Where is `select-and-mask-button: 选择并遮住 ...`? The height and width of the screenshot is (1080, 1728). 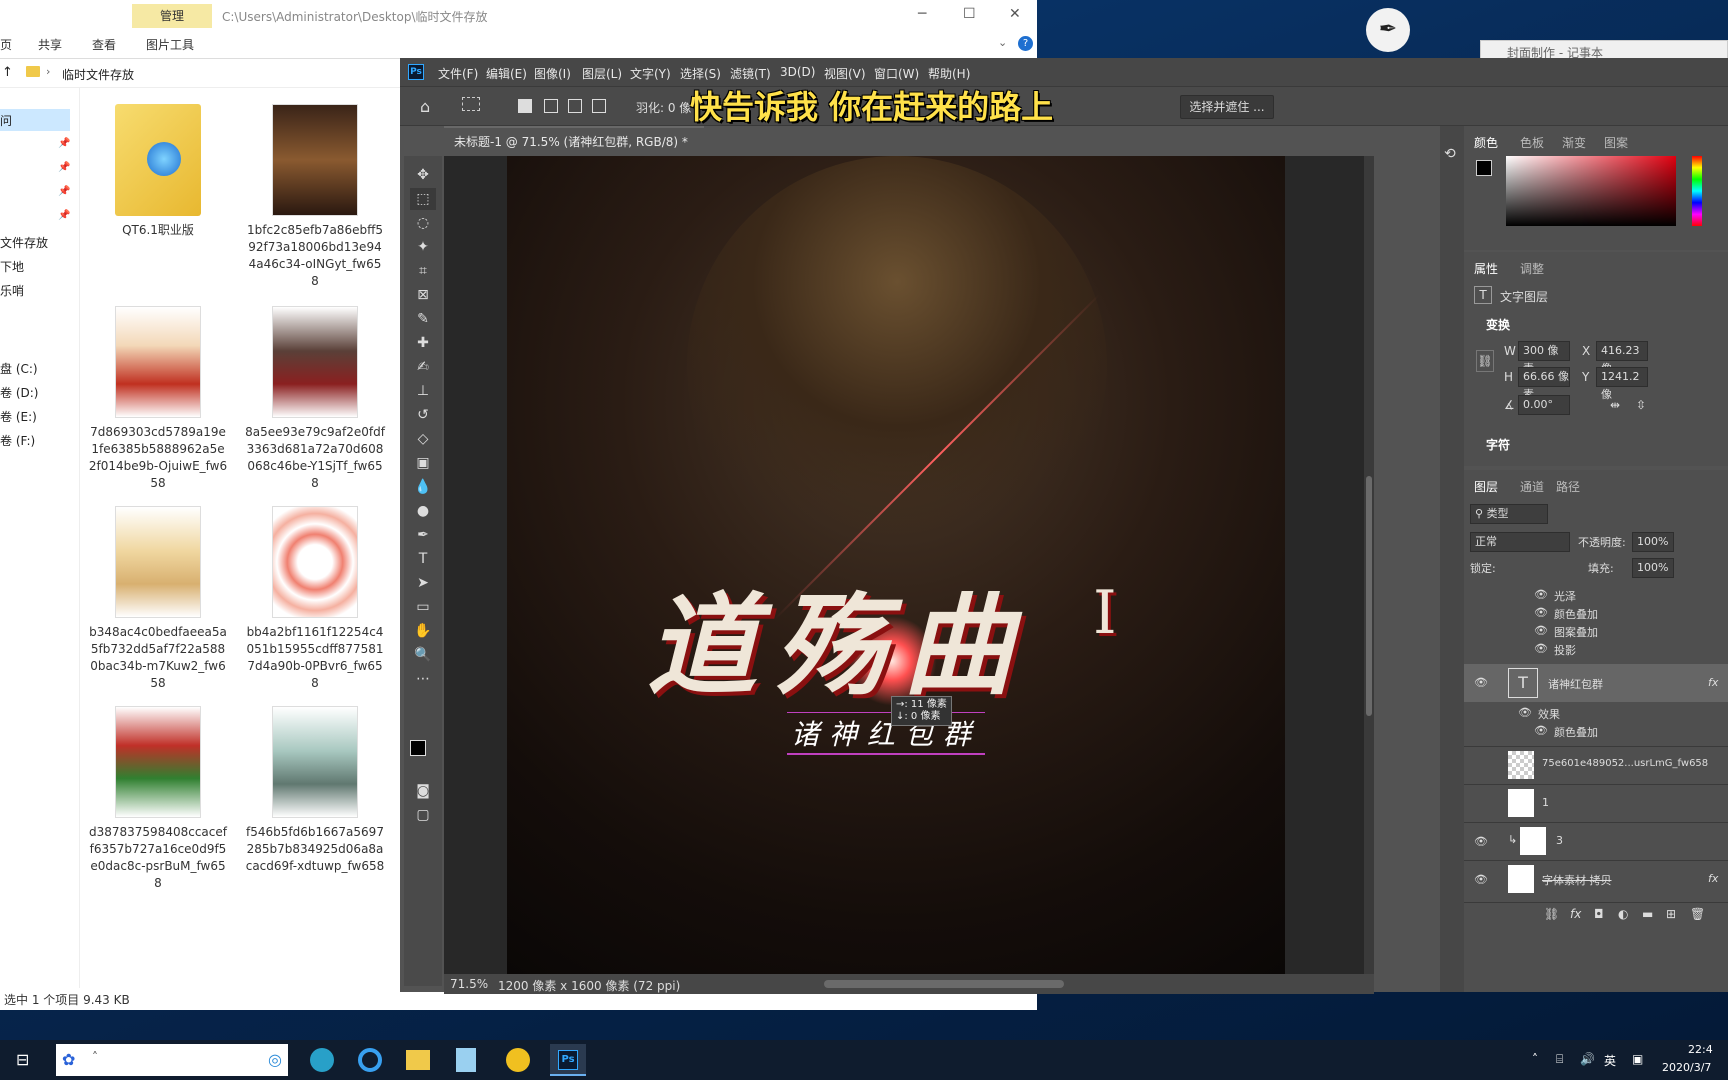 select-and-mask-button: 选择并遮住 ... is located at coordinates (1227, 107).